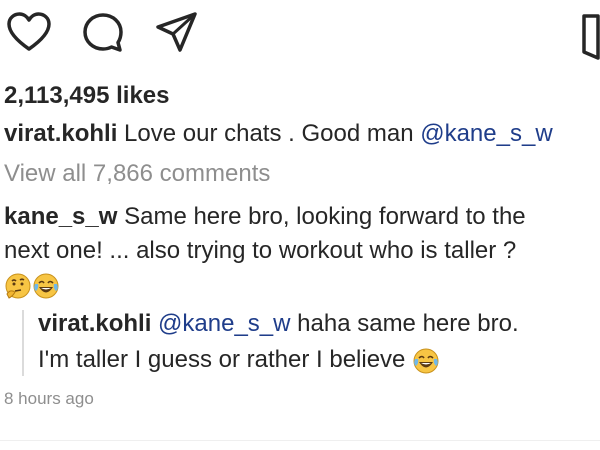  Describe the element at coordinates (224, 323) in the screenshot. I see `reply-mention: @kane_s_w` at that location.